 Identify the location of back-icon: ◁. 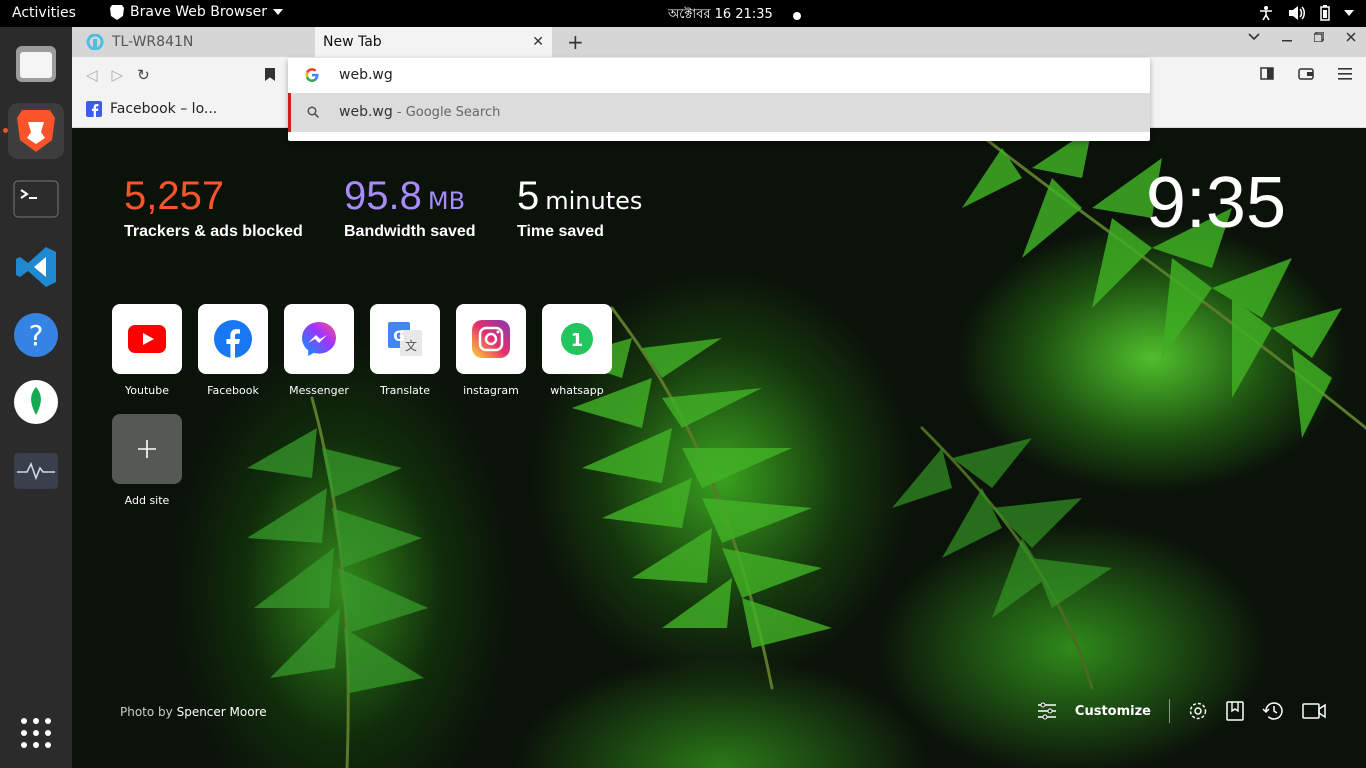
(92, 75).